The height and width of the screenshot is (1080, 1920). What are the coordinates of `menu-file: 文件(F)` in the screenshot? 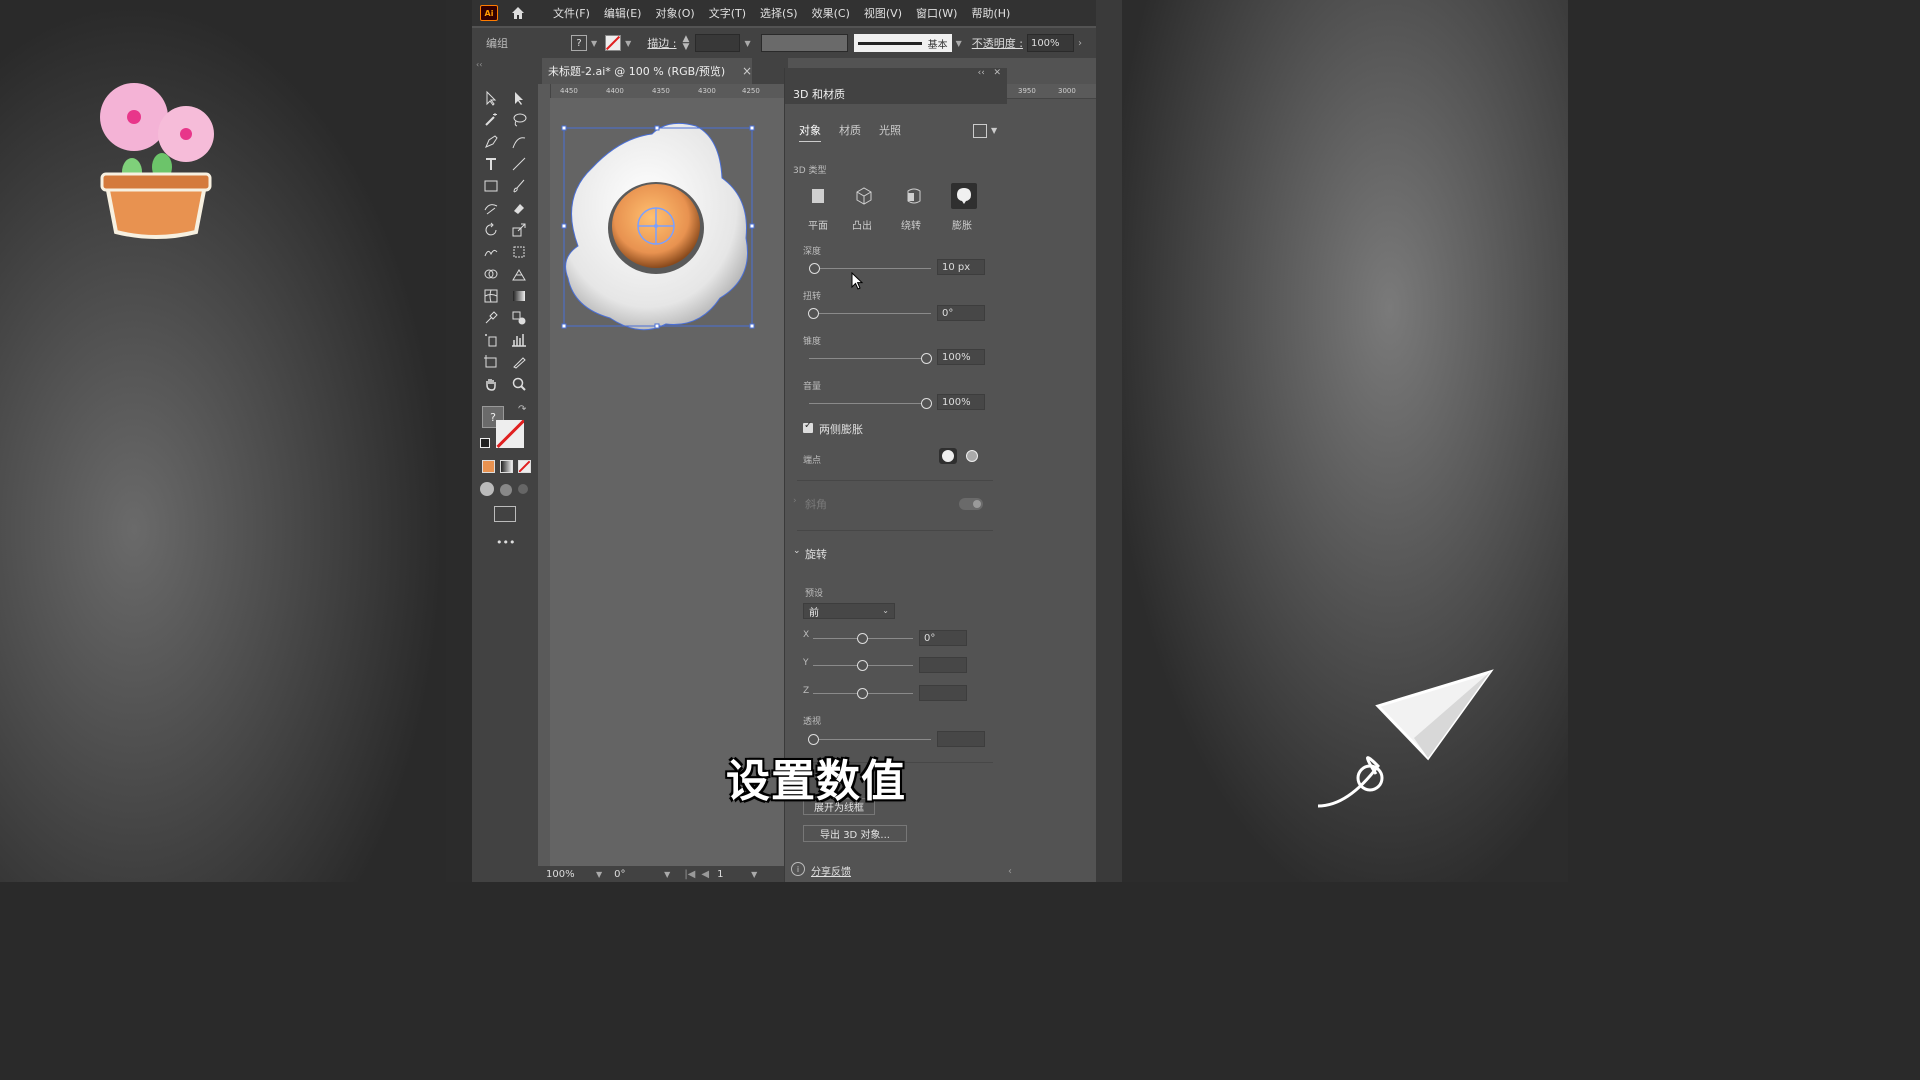 It's located at (571, 13).